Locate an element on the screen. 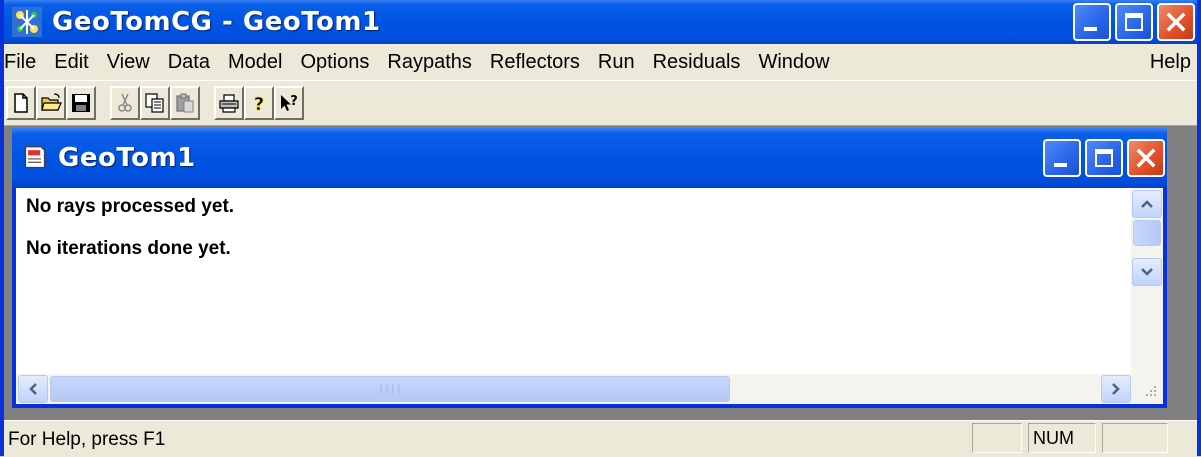  app-window-controls is located at coordinates (1134, 22).